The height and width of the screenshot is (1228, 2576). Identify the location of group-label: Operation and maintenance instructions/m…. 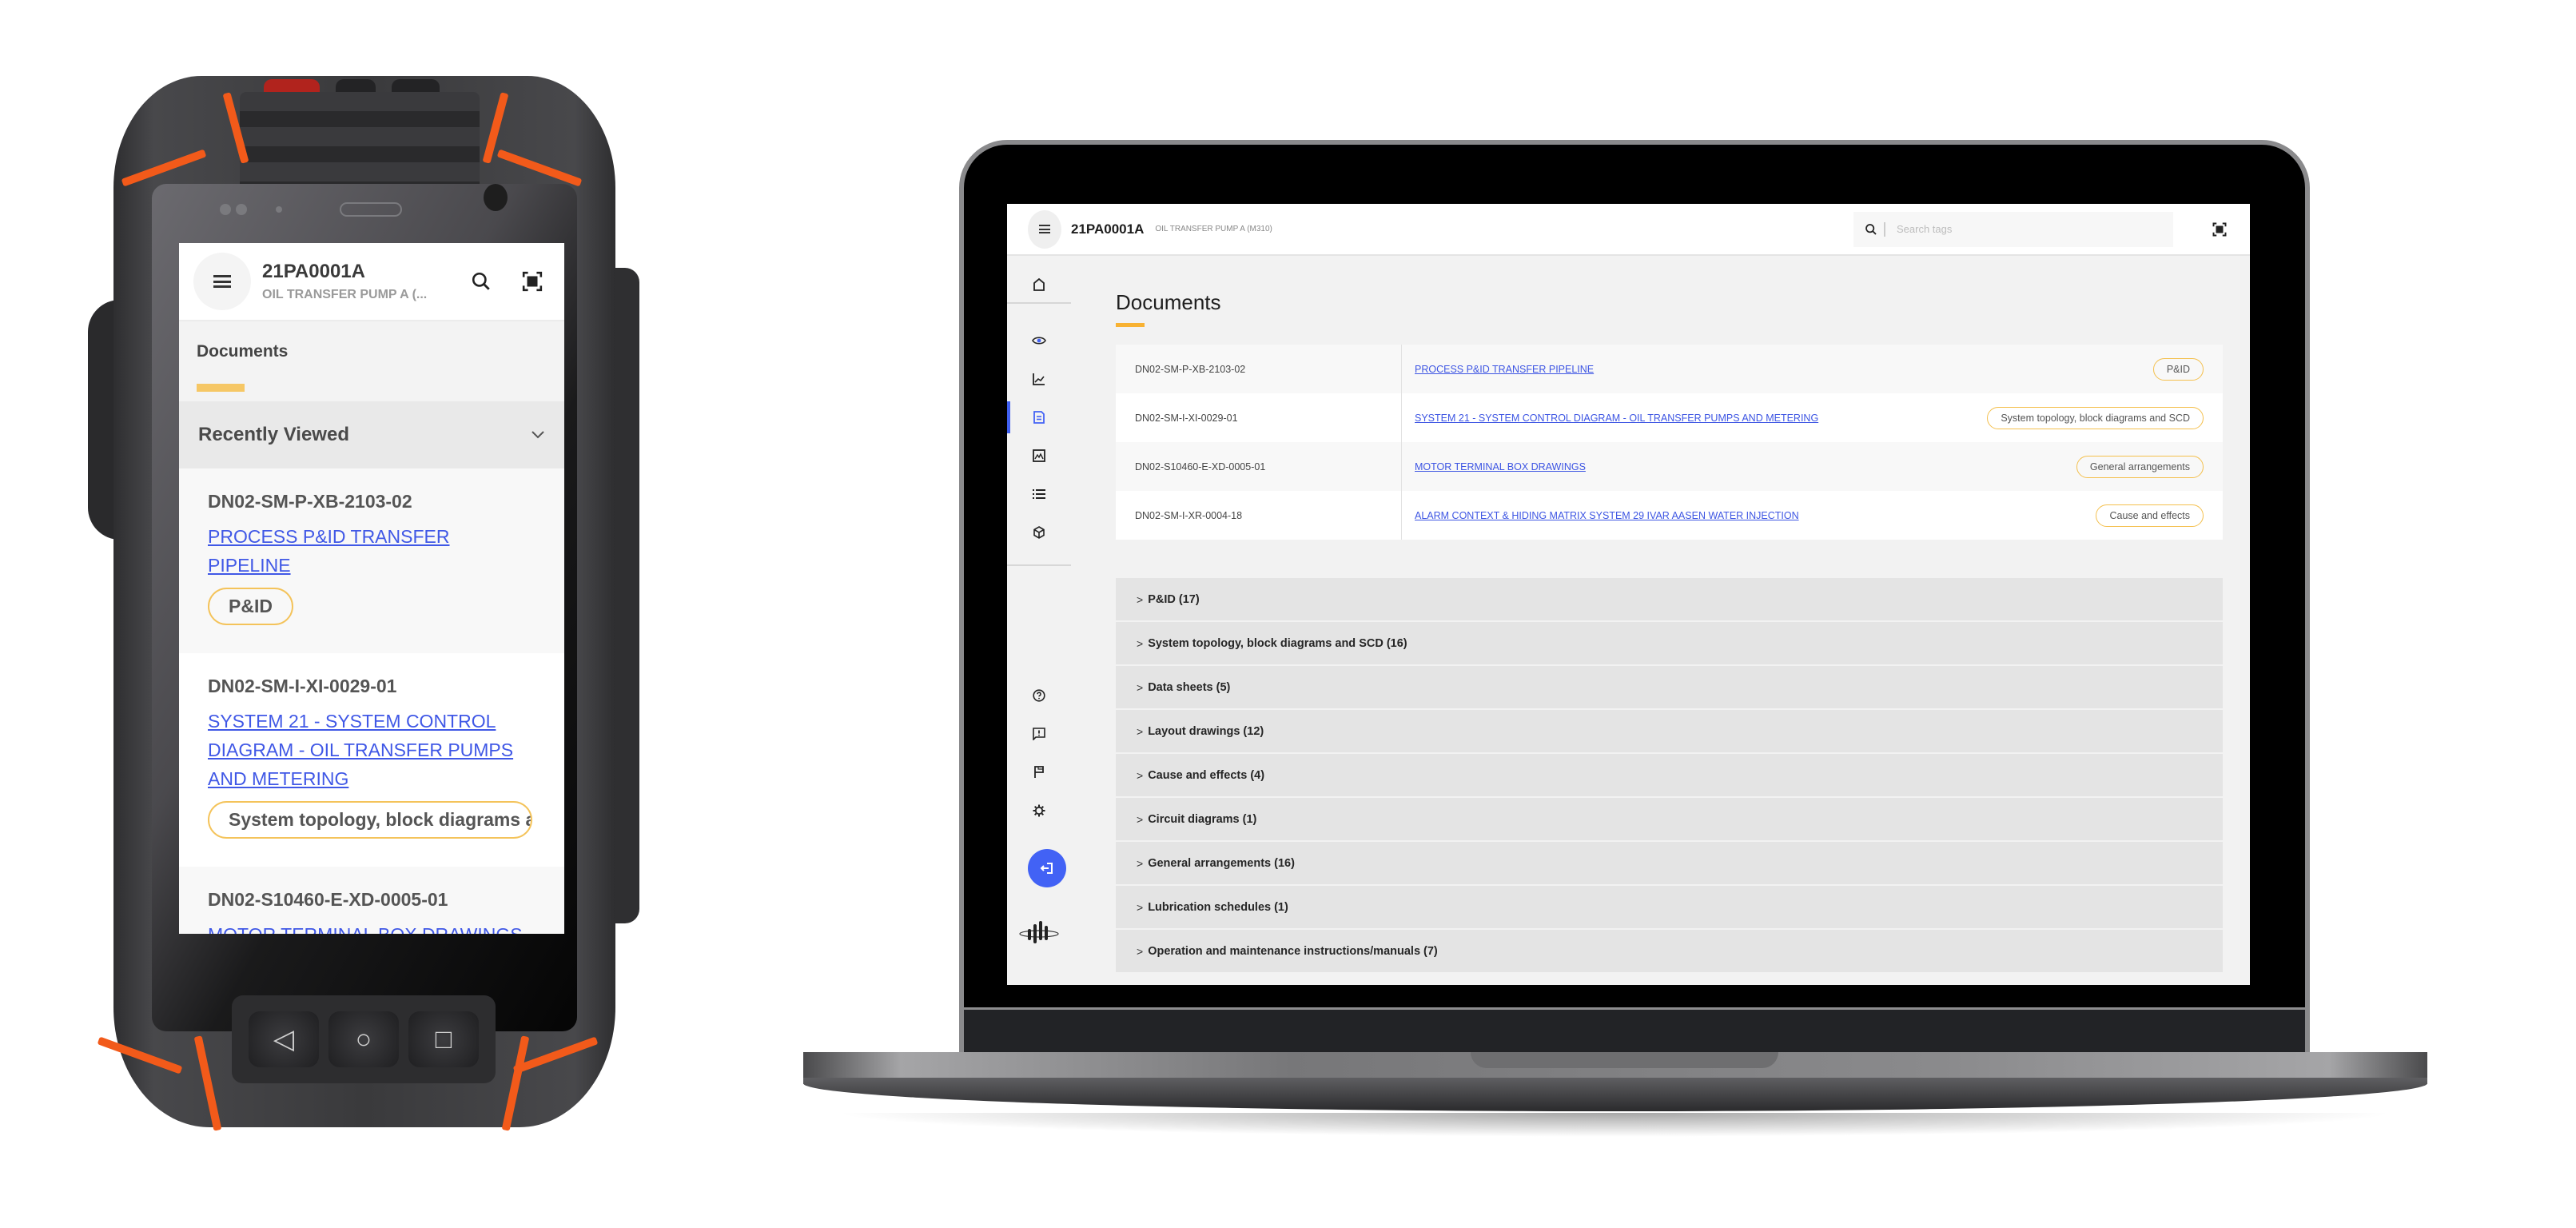
(1293, 951).